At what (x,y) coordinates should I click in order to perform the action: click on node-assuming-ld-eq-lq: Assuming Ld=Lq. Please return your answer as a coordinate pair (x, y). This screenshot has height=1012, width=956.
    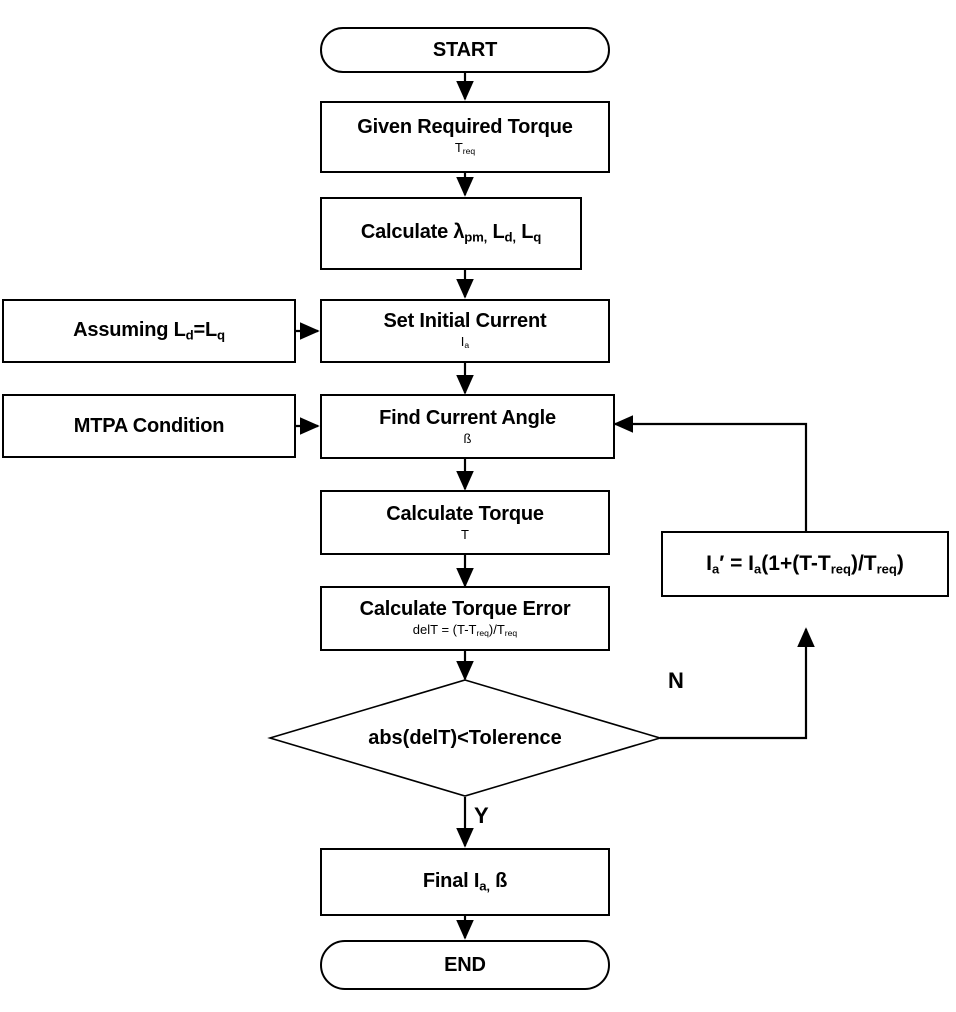
    Looking at the image, I should click on (149, 331).